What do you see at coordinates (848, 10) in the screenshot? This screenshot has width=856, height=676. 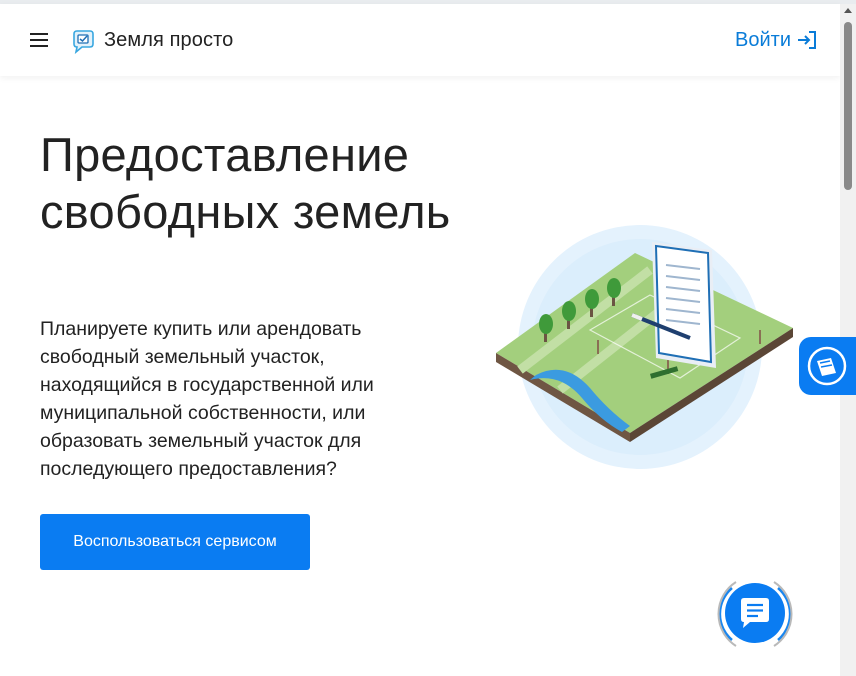 I see `scroll-up-arrow-icon` at bounding box center [848, 10].